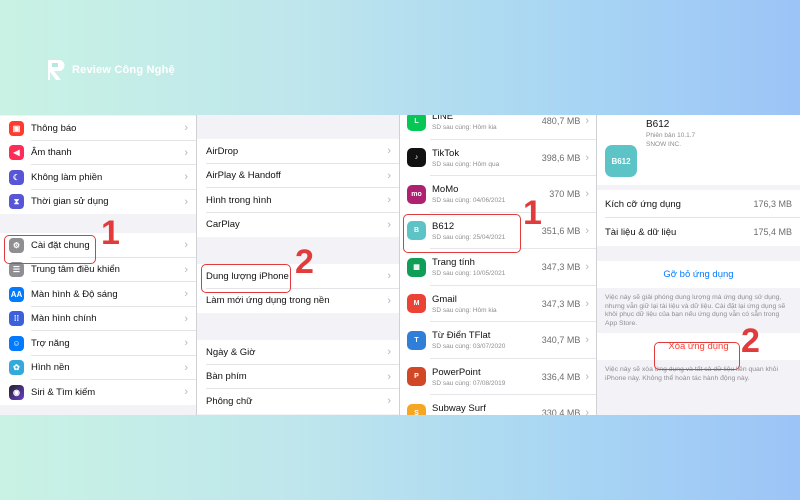 Image resolution: width=800 pixels, height=500 pixels. What do you see at coordinates (469, 383) in the screenshot?
I see `app-row-last-used: SD sau cùng: 07/08/2019` at bounding box center [469, 383].